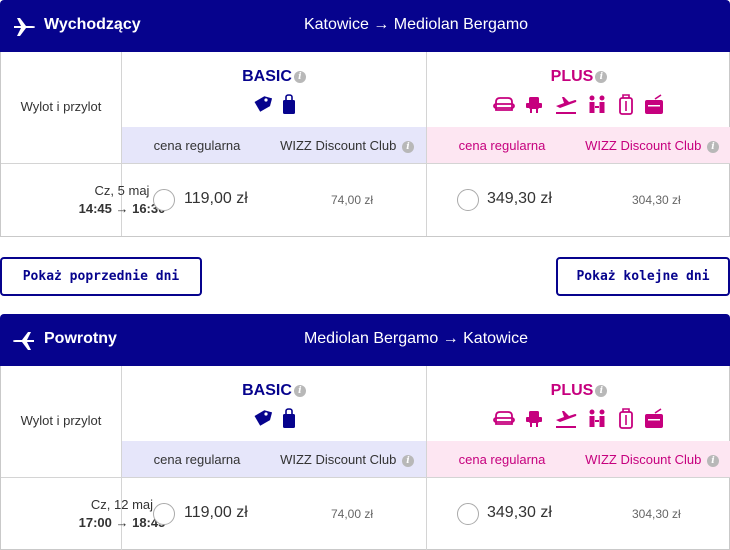 The height and width of the screenshot is (550, 730). Describe the element at coordinates (101, 276) in the screenshot. I see `show-previous-days-button: Pokaż poprzednie dni` at that location.